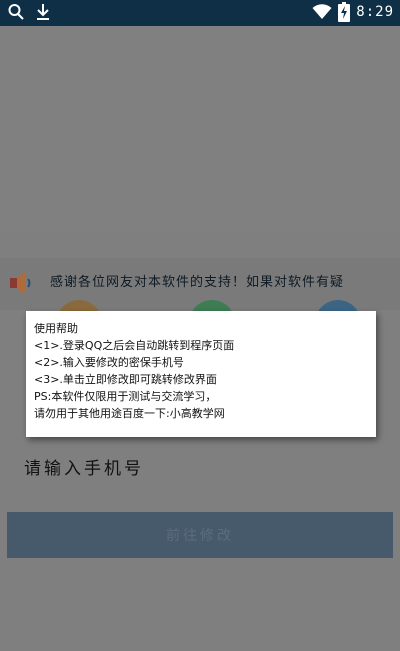 This screenshot has height=651, width=400. Describe the element at coordinates (125, 396) in the screenshot. I see `help-line-4: PS:本软件仅限用于测试与交流学习，` at that location.